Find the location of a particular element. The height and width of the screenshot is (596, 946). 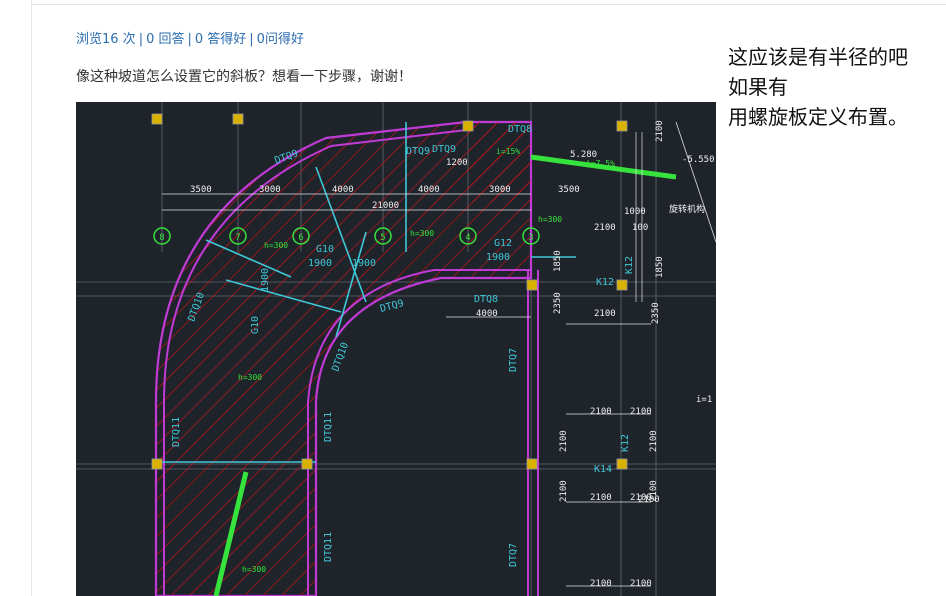

answer-line: 用螺旋板定义布置。 is located at coordinates (818, 117).